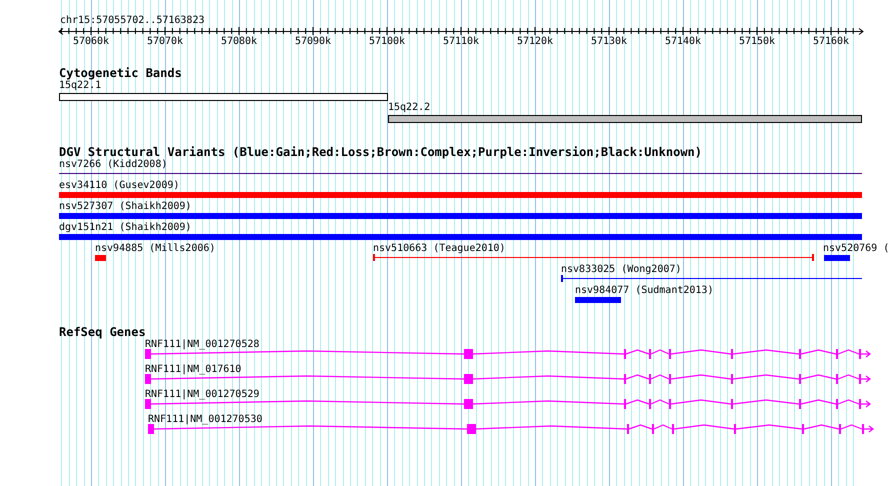  I want to click on tick-label: 57100k, so click(387, 42).